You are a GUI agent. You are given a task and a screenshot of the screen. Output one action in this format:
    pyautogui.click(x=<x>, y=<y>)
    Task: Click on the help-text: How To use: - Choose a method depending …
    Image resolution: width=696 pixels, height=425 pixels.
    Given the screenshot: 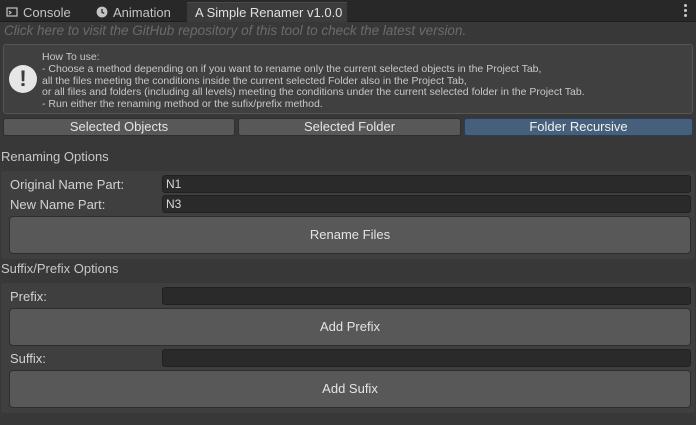 What is the action you would take?
    pyautogui.click(x=313, y=81)
    